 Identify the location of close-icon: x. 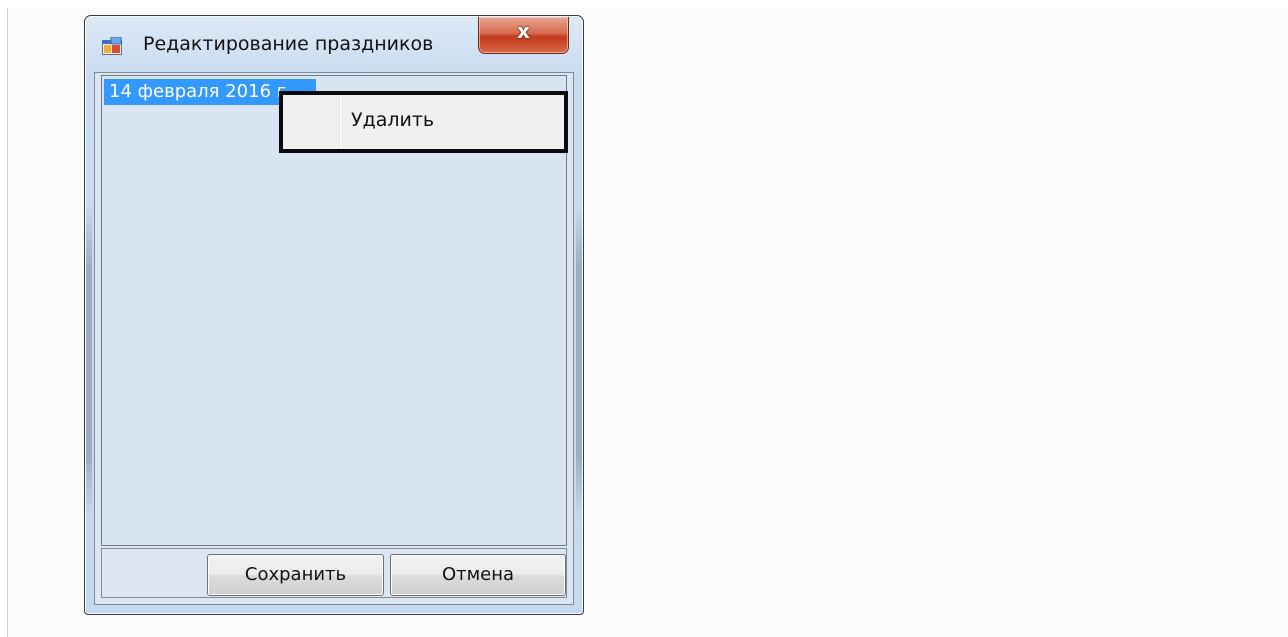
(523, 31).